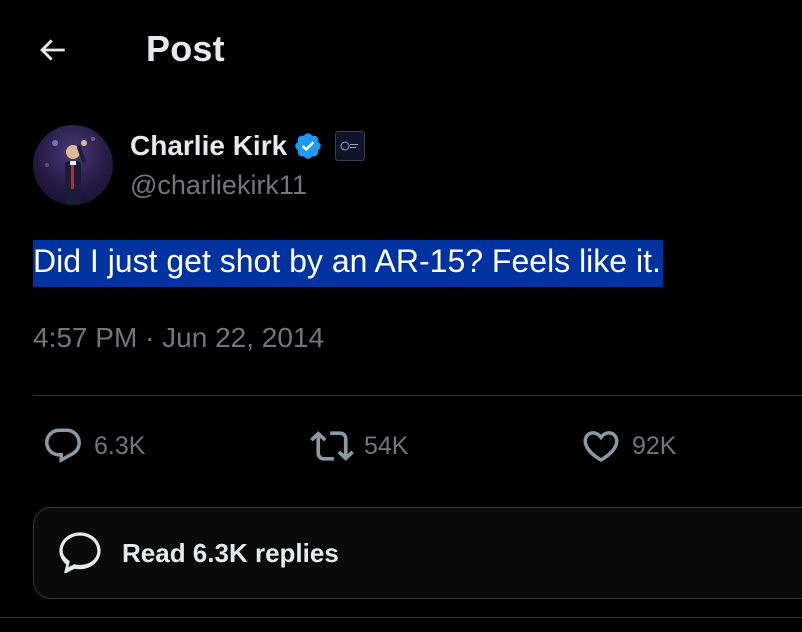 Image resolution: width=802 pixels, height=632 pixels. What do you see at coordinates (185, 48) in the screenshot?
I see `page-title: Post` at bounding box center [185, 48].